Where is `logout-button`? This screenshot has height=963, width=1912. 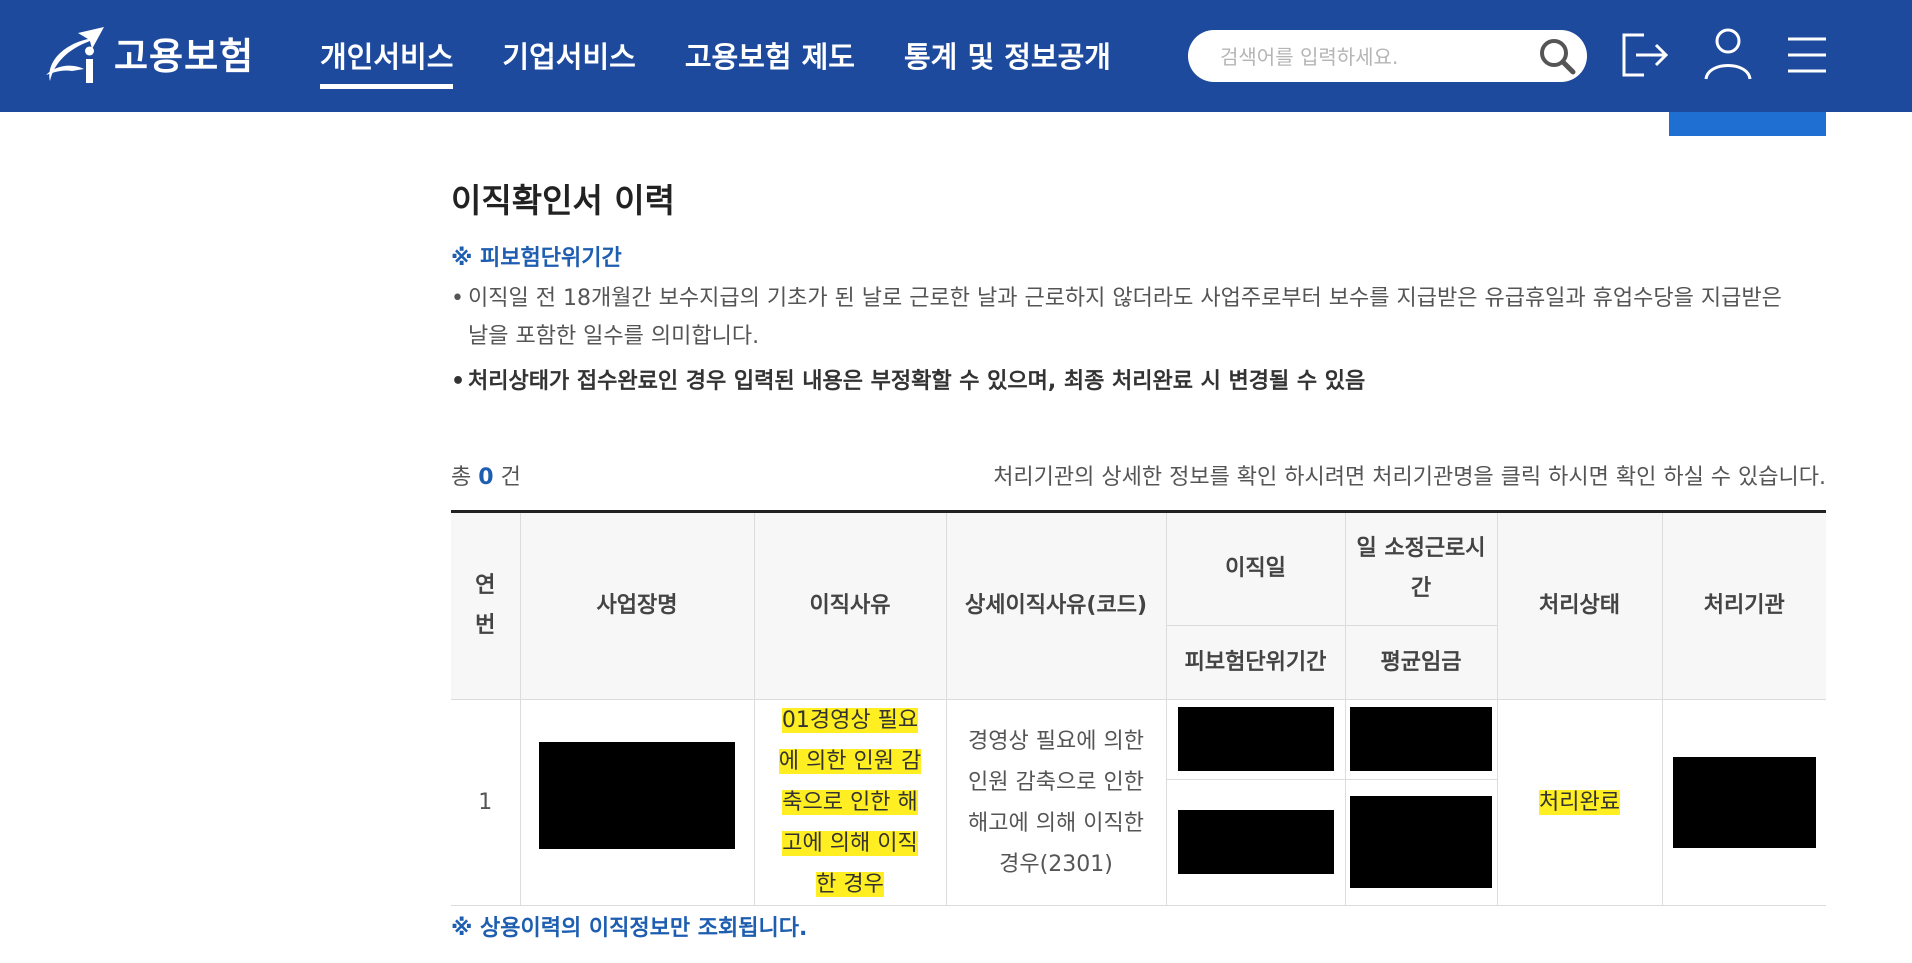
logout-button is located at coordinates (1646, 55).